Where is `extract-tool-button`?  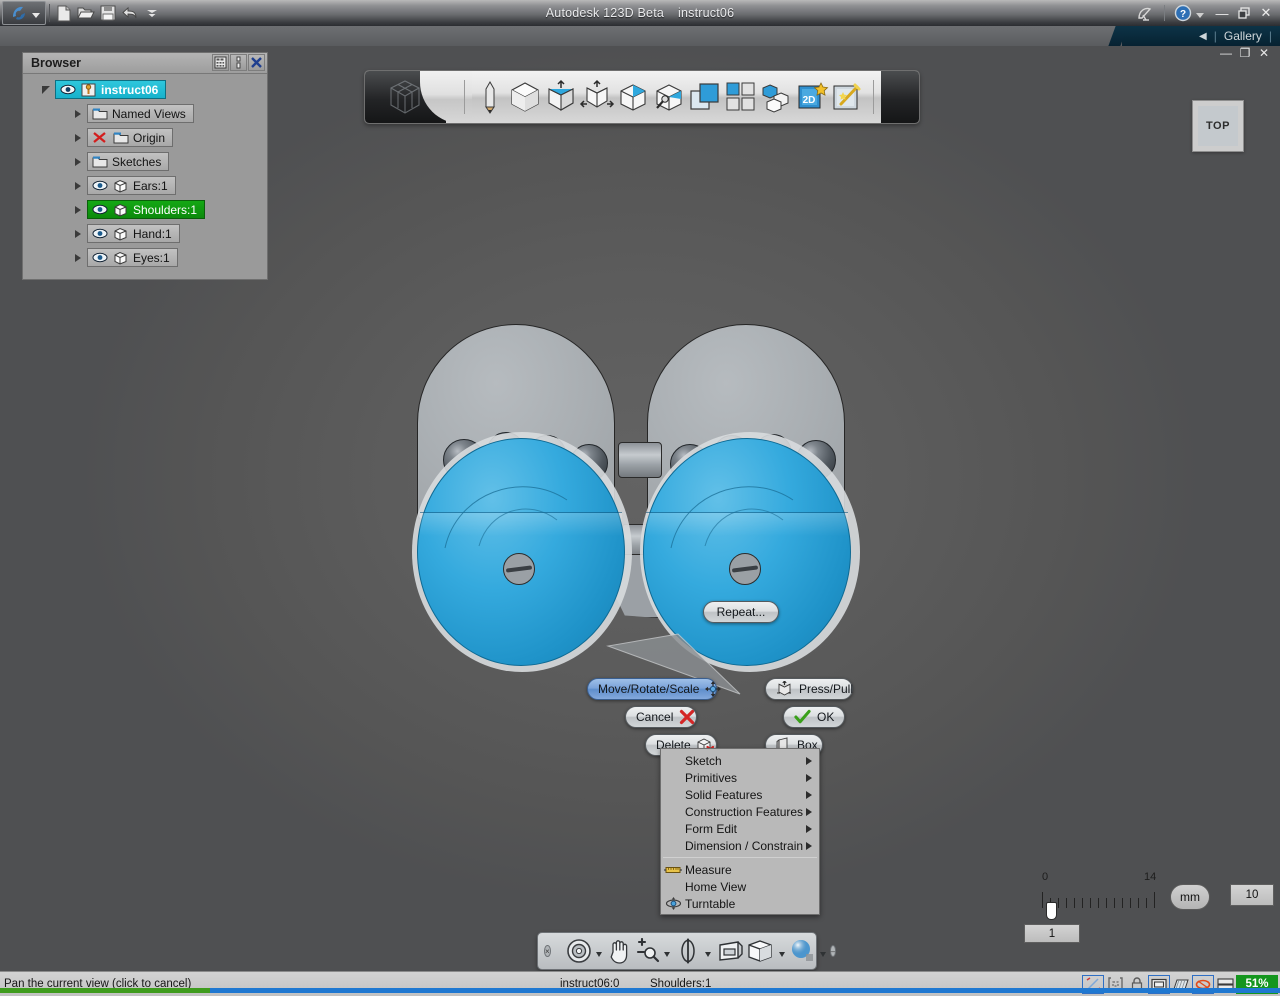 extract-tool-button is located at coordinates (669, 97).